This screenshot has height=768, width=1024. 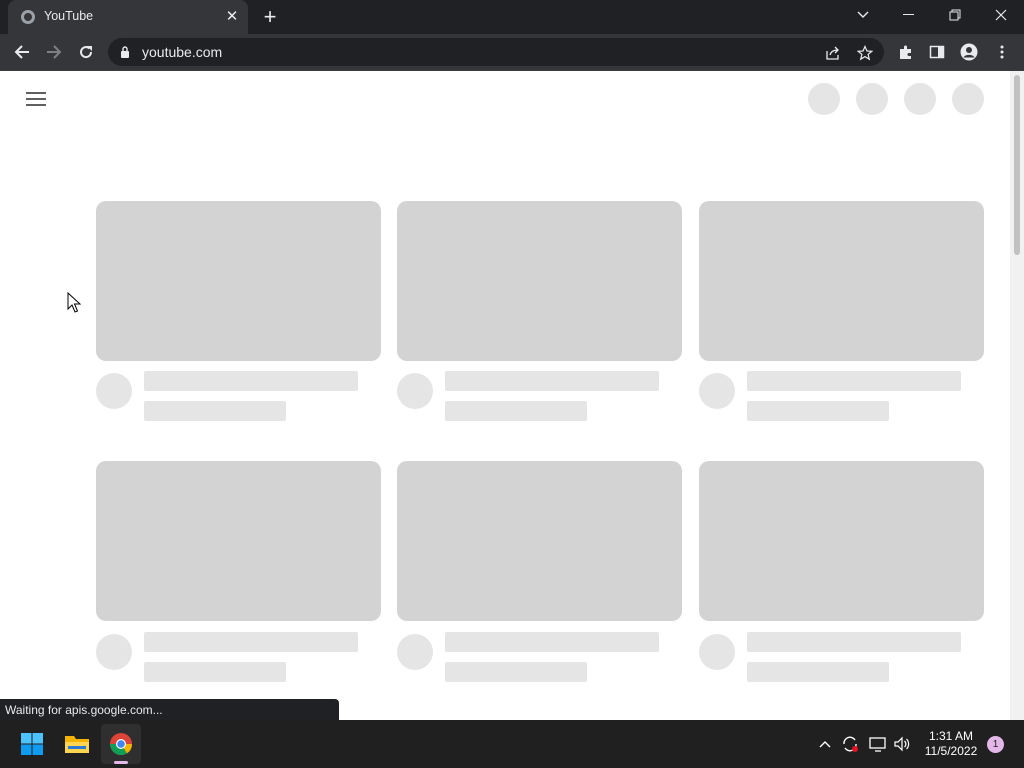 I want to click on reload-icon, so click(x=86, y=52).